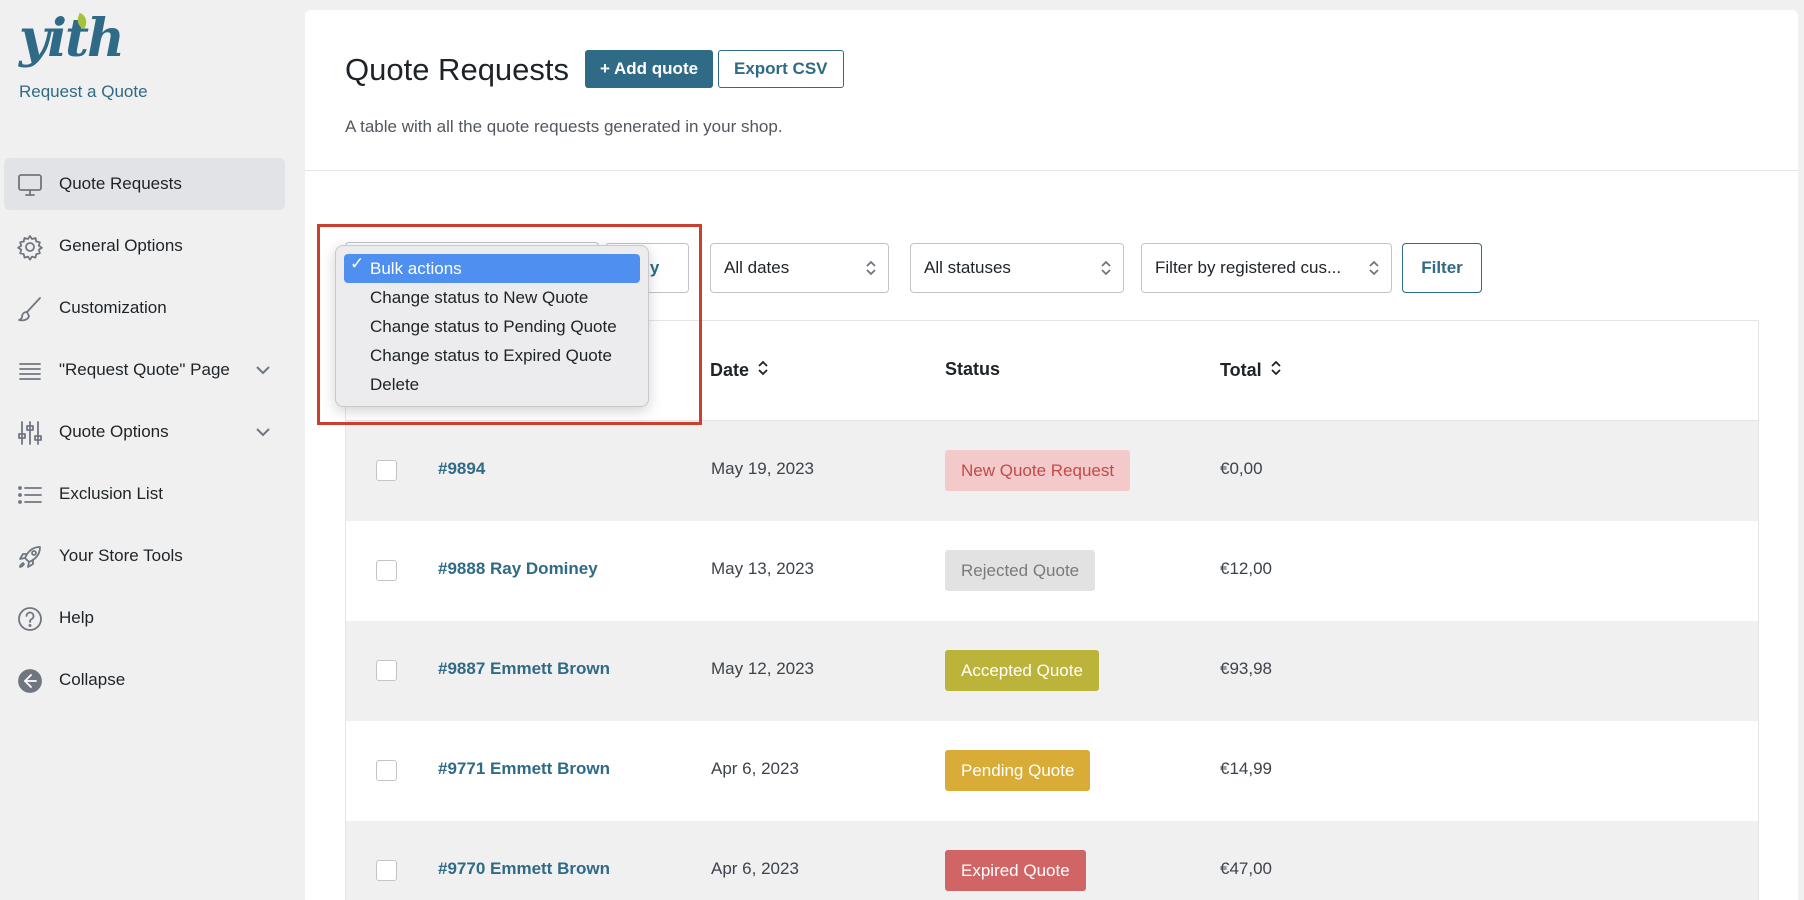 The width and height of the screenshot is (1804, 900). I want to click on header-divider, so click(1051, 170).